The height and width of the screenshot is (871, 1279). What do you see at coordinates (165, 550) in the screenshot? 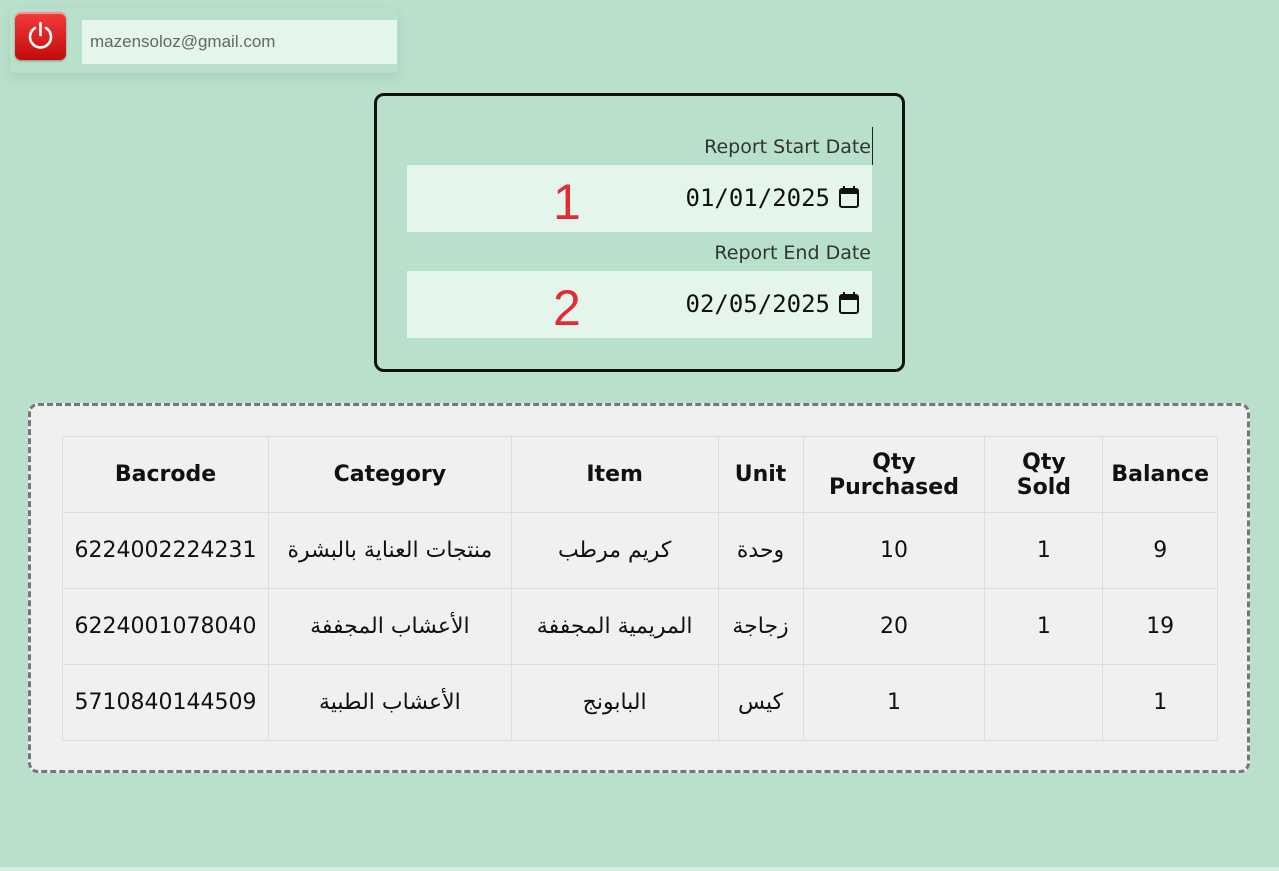
I see `cell-barcode: 6224002224231` at bounding box center [165, 550].